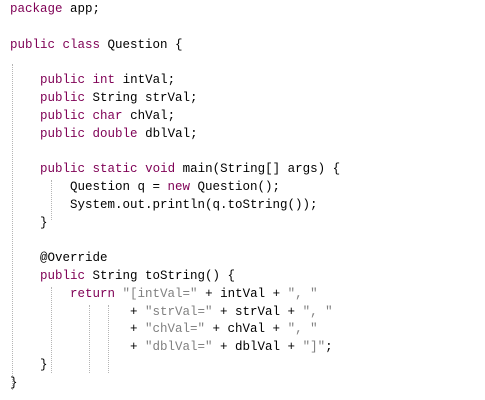 The image size is (485, 400). I want to click on code-token: System.out.println(q.toString());, so click(164, 204).